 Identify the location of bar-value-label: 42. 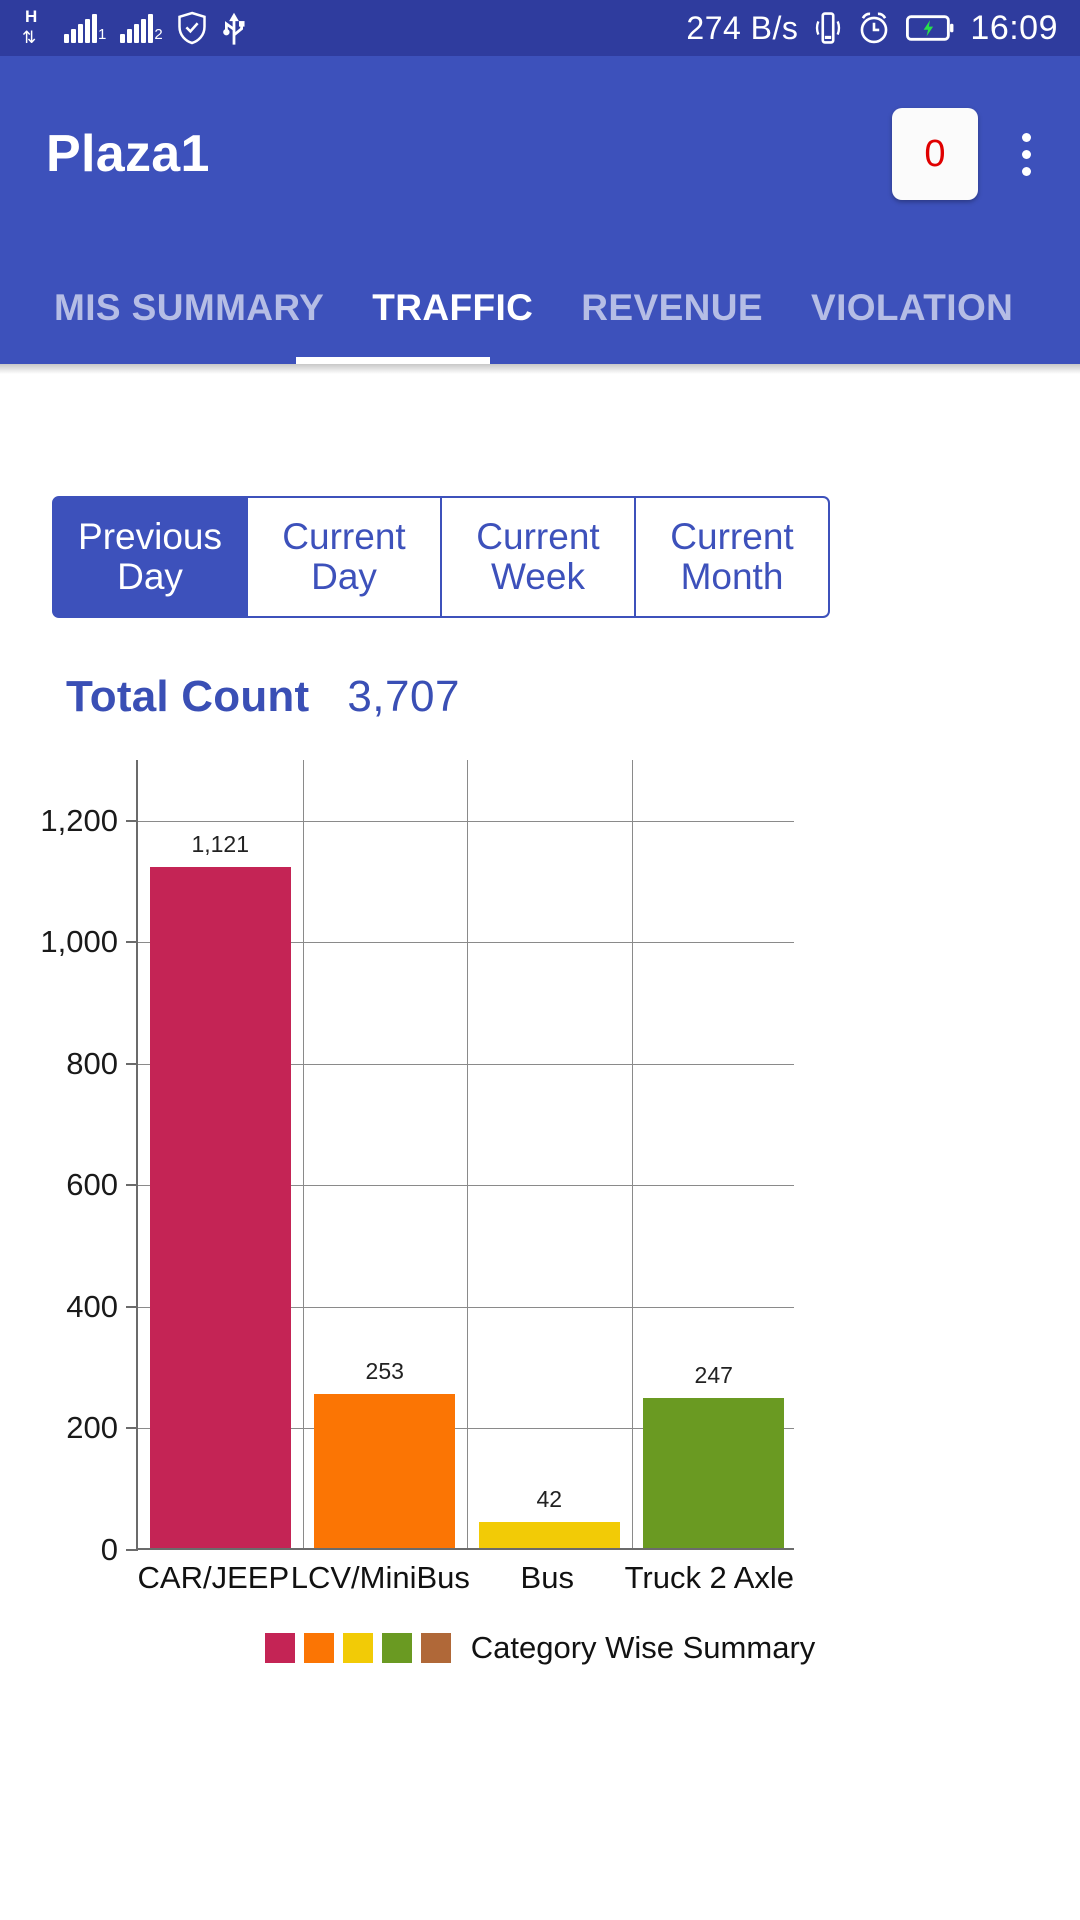
(549, 1499).